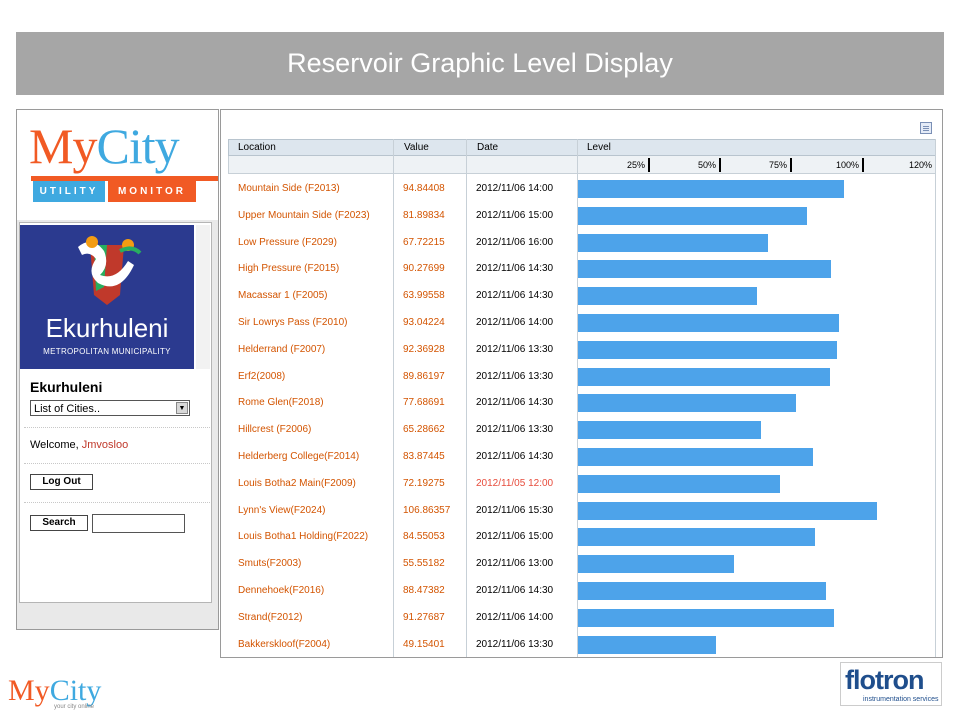 The height and width of the screenshot is (720, 960). Describe the element at coordinates (480, 63) in the screenshot. I see `page-title: Reservoir Graphic Level Display` at that location.